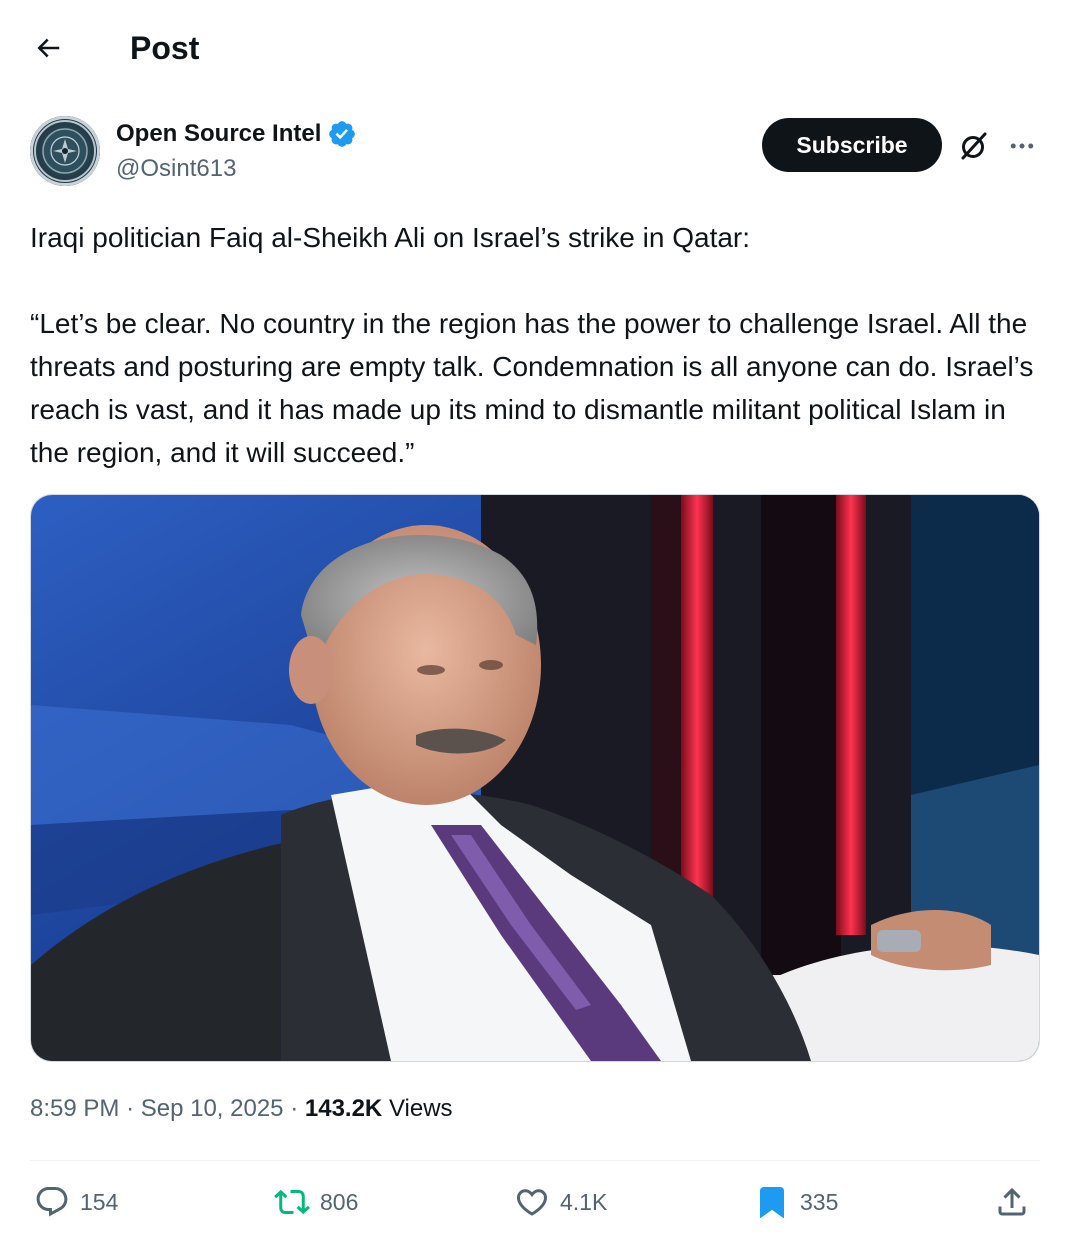  I want to click on divider, so click(535, 1160).